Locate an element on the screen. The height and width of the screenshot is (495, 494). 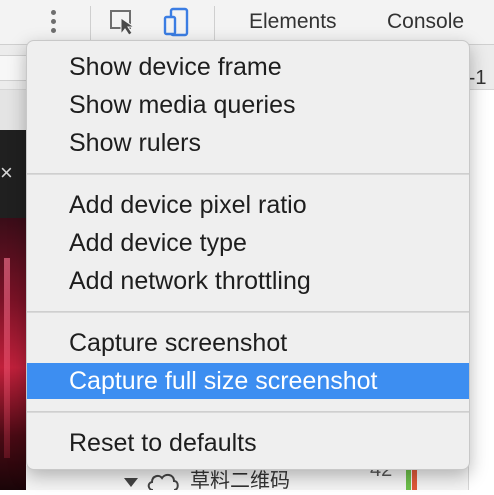
tab-elements: Elements is located at coordinates (293, 22).